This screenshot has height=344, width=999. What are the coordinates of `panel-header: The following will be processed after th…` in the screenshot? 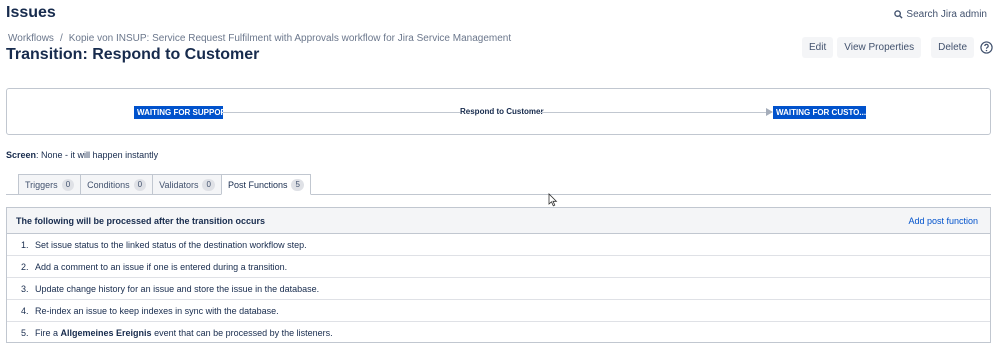 It's located at (498, 221).